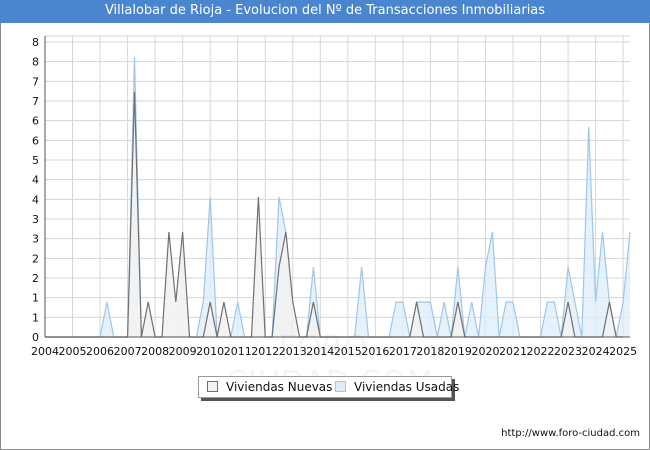 The width and height of the screenshot is (650, 450). What do you see at coordinates (596, 351) in the screenshot?
I see `x-tick-label: 2024` at bounding box center [596, 351].